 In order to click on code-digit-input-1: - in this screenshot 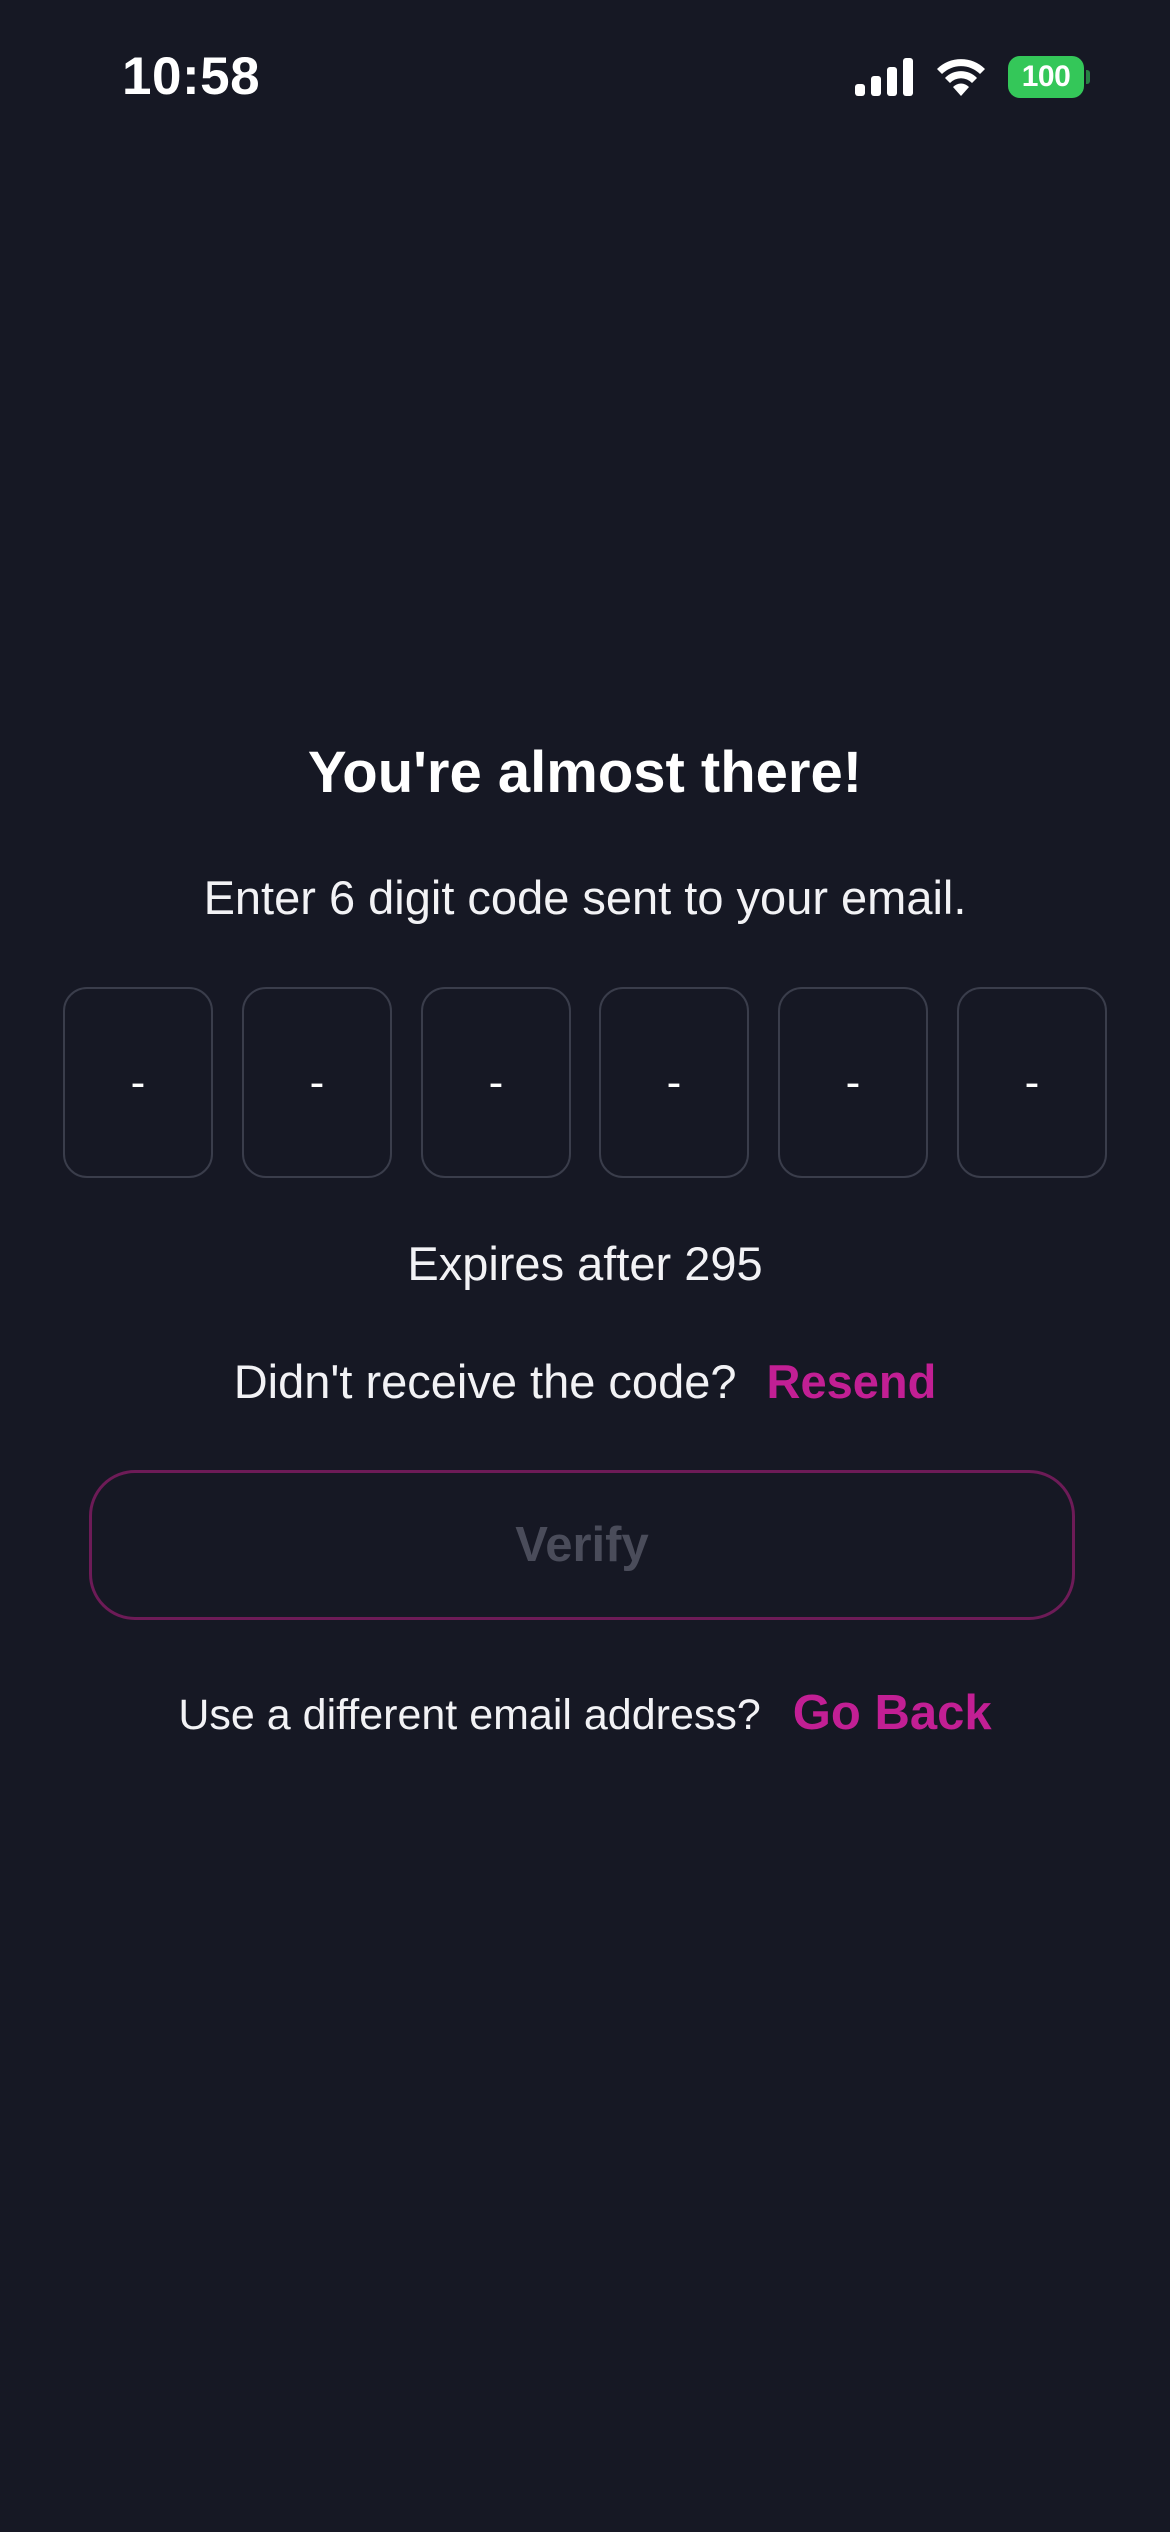, I will do `click(138, 1082)`.